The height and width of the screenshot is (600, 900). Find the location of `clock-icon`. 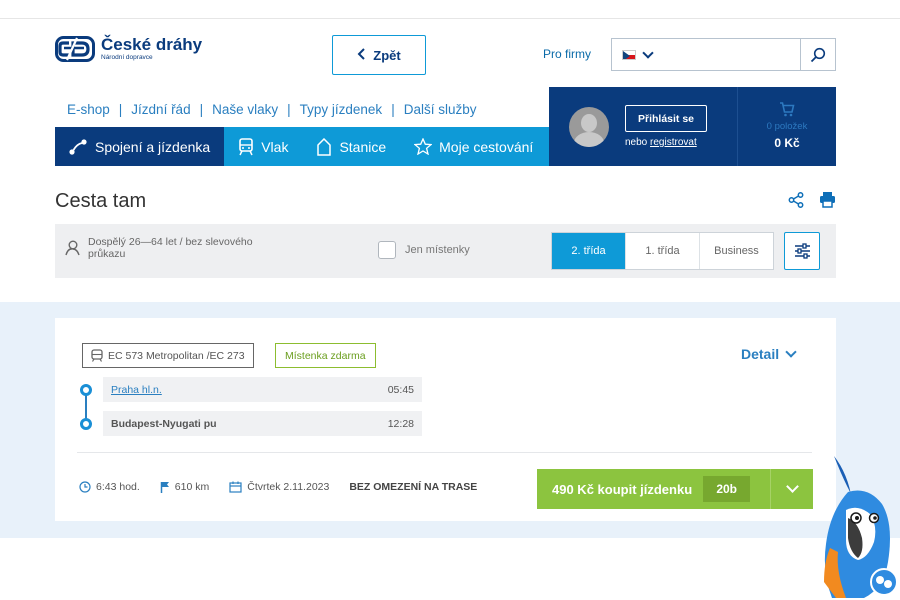

clock-icon is located at coordinates (85, 487).